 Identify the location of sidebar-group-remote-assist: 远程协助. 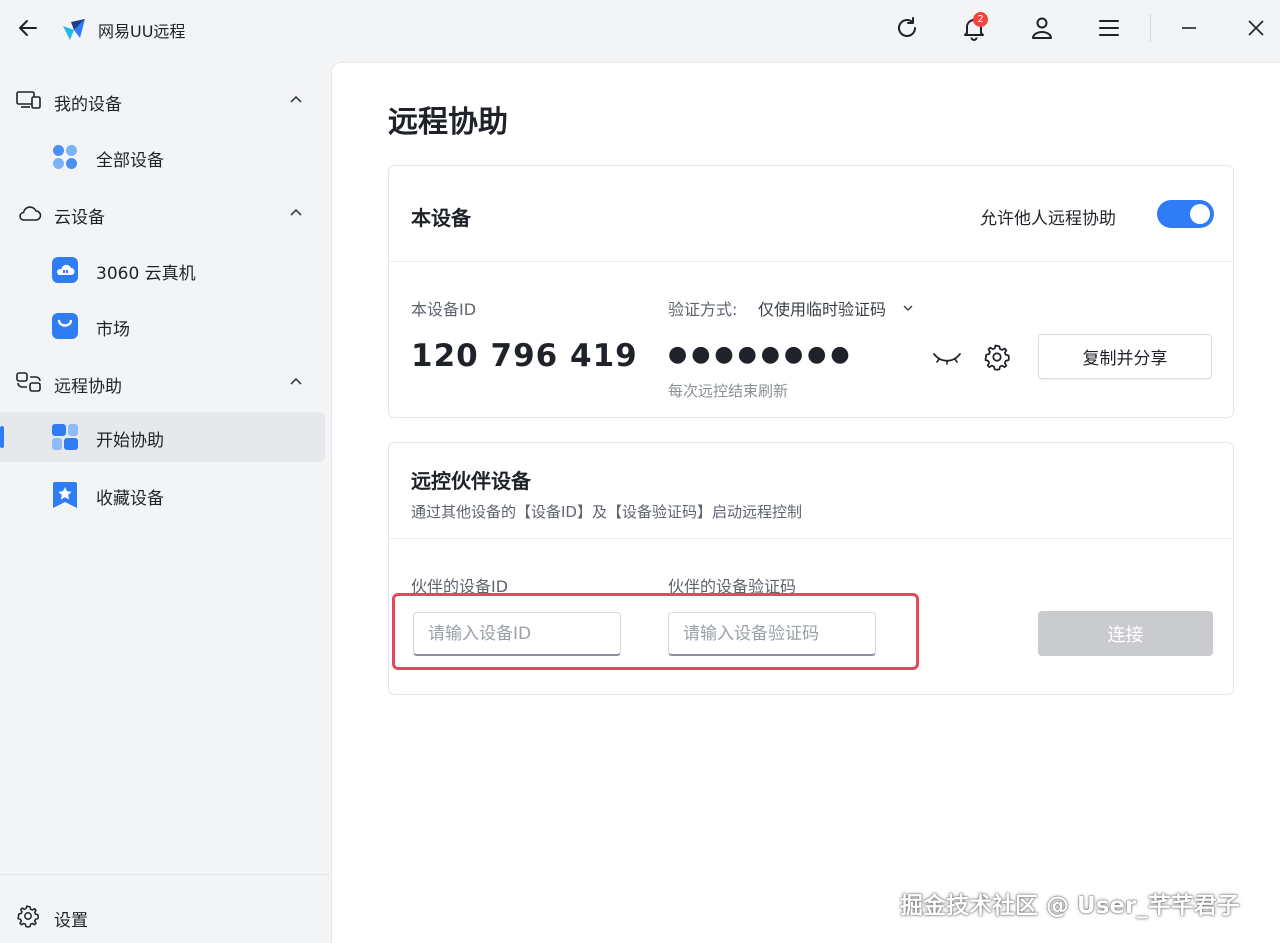
(165, 382).